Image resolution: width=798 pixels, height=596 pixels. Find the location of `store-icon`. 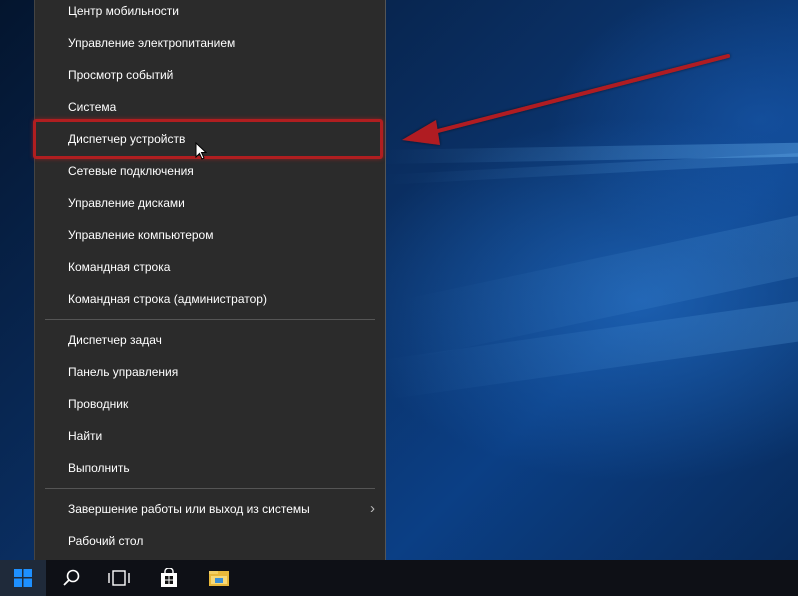

store-icon is located at coordinates (169, 577).